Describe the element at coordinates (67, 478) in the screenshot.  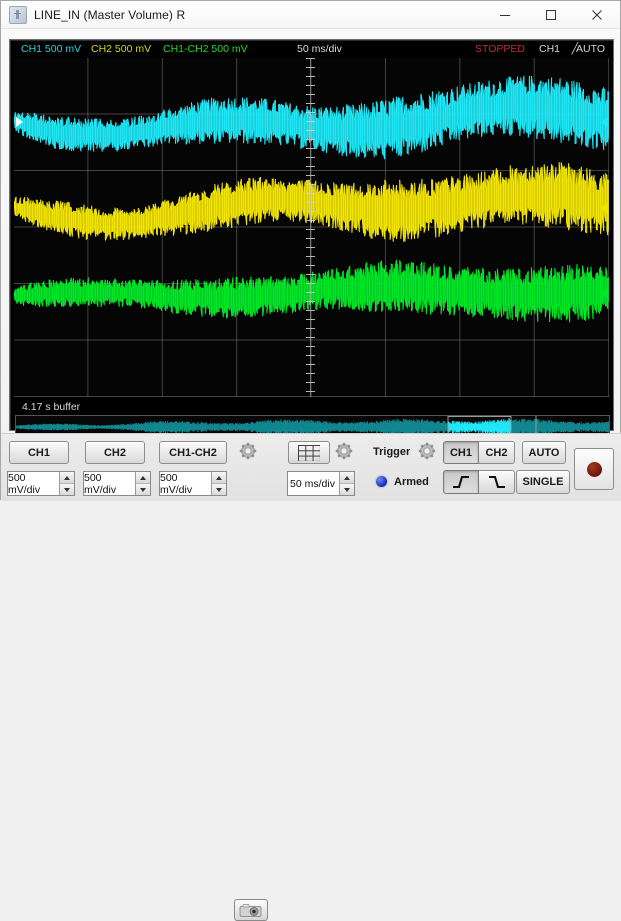
I see `ch1-scale-up` at that location.